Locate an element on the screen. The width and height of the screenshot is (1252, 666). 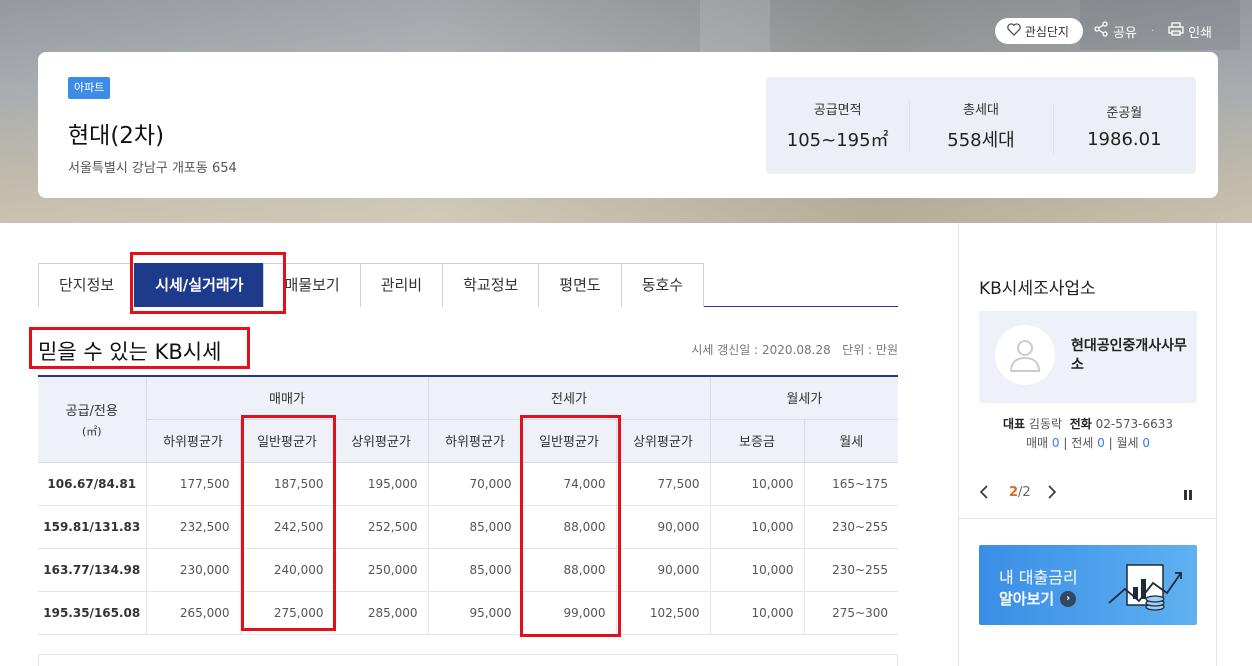
price-cell: 250,000 is located at coordinates (381, 570).